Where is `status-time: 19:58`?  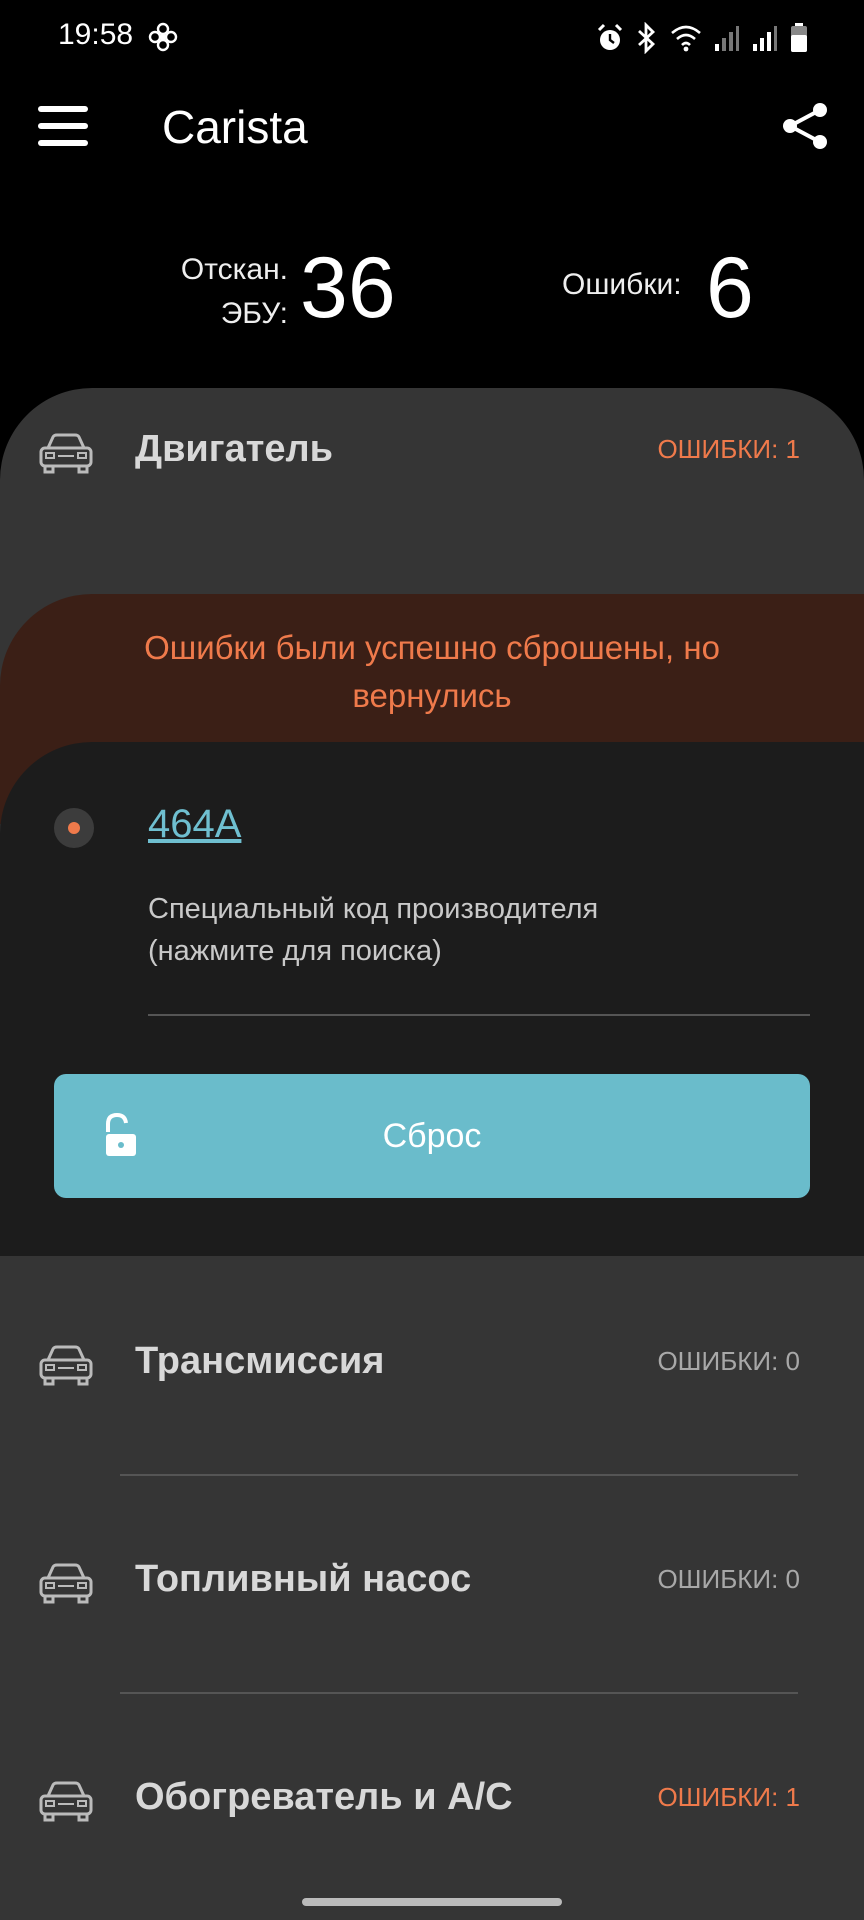 status-time: 19:58 is located at coordinates (96, 34).